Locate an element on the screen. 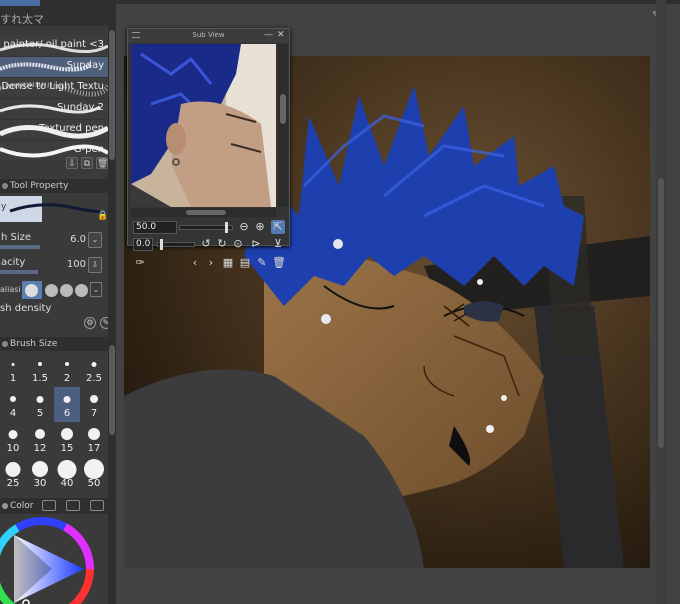 The height and width of the screenshot is (604, 680). opacity-slider is located at coordinates (19, 272).